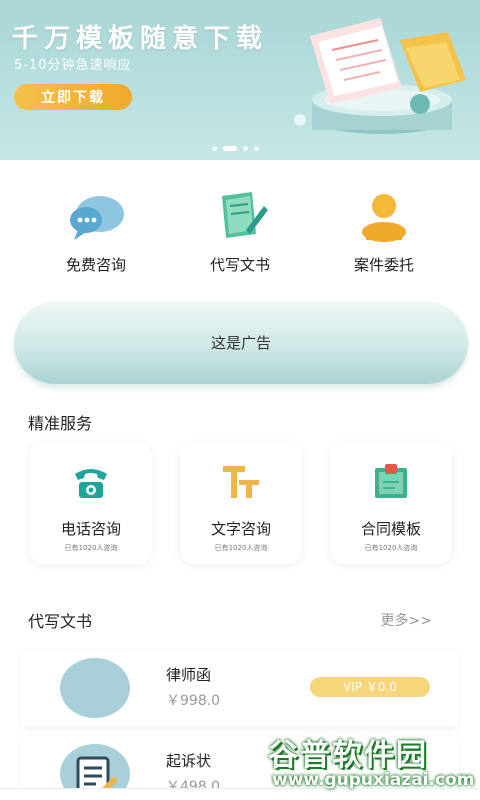  I want to click on watermark-text: 谷普软件园, so click(348, 755).